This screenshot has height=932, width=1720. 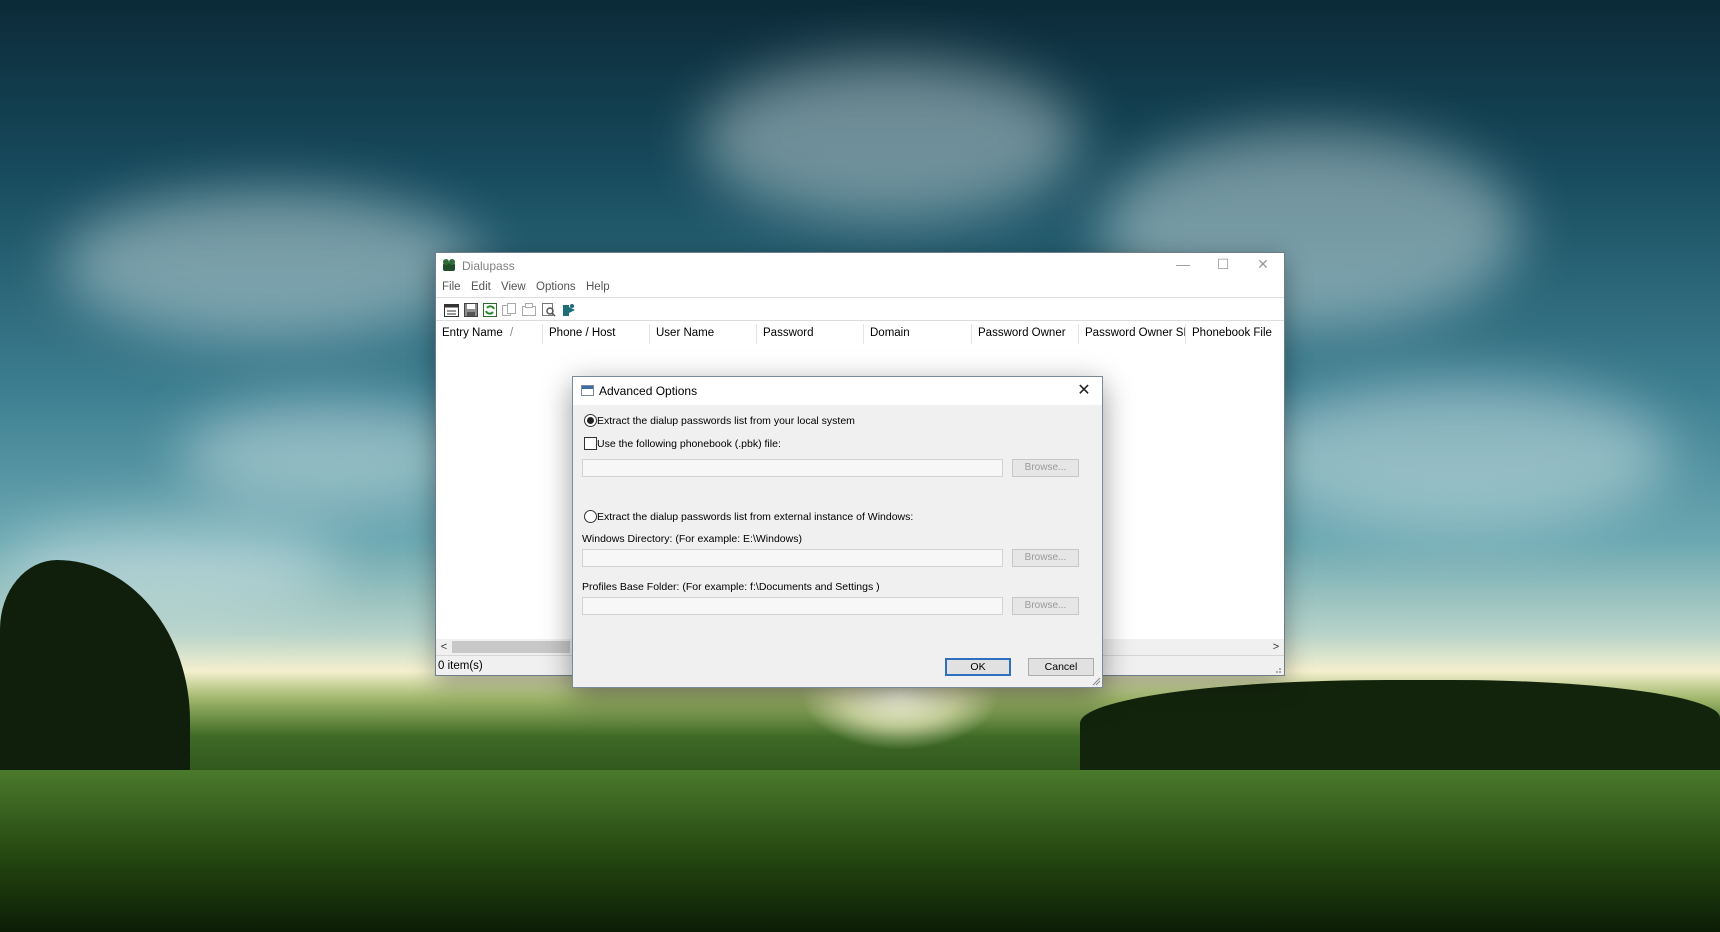 What do you see at coordinates (472, 333) in the screenshot?
I see `column-label: Entry Name` at bounding box center [472, 333].